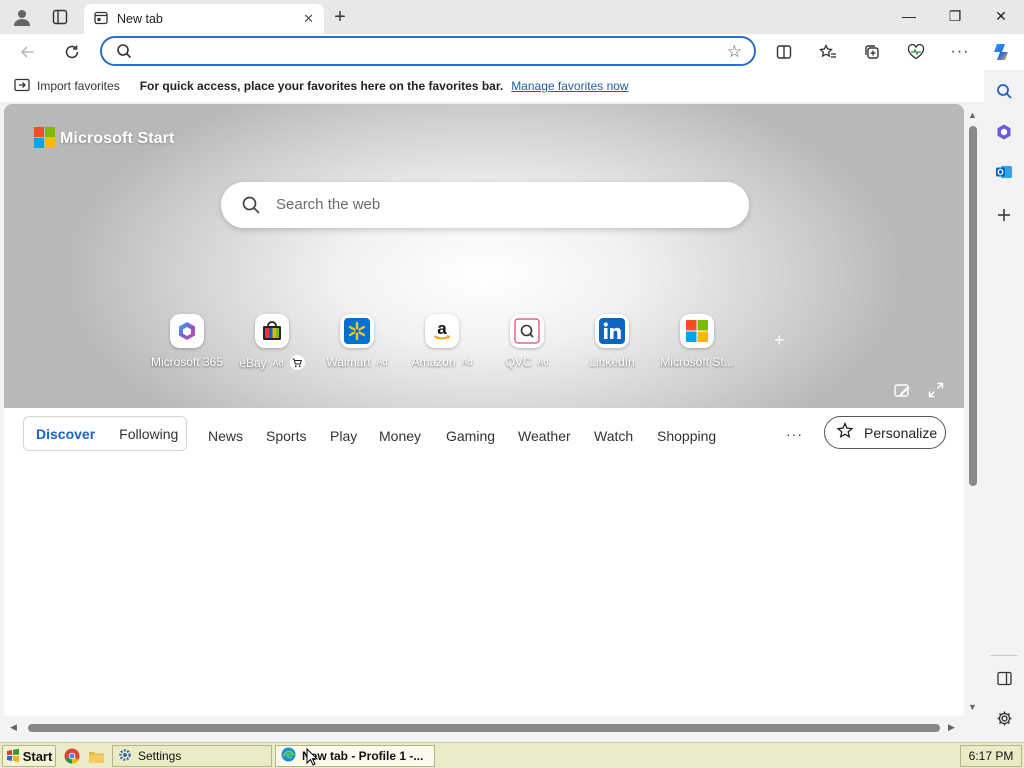  I want to click on edge-icon, so click(288, 756).